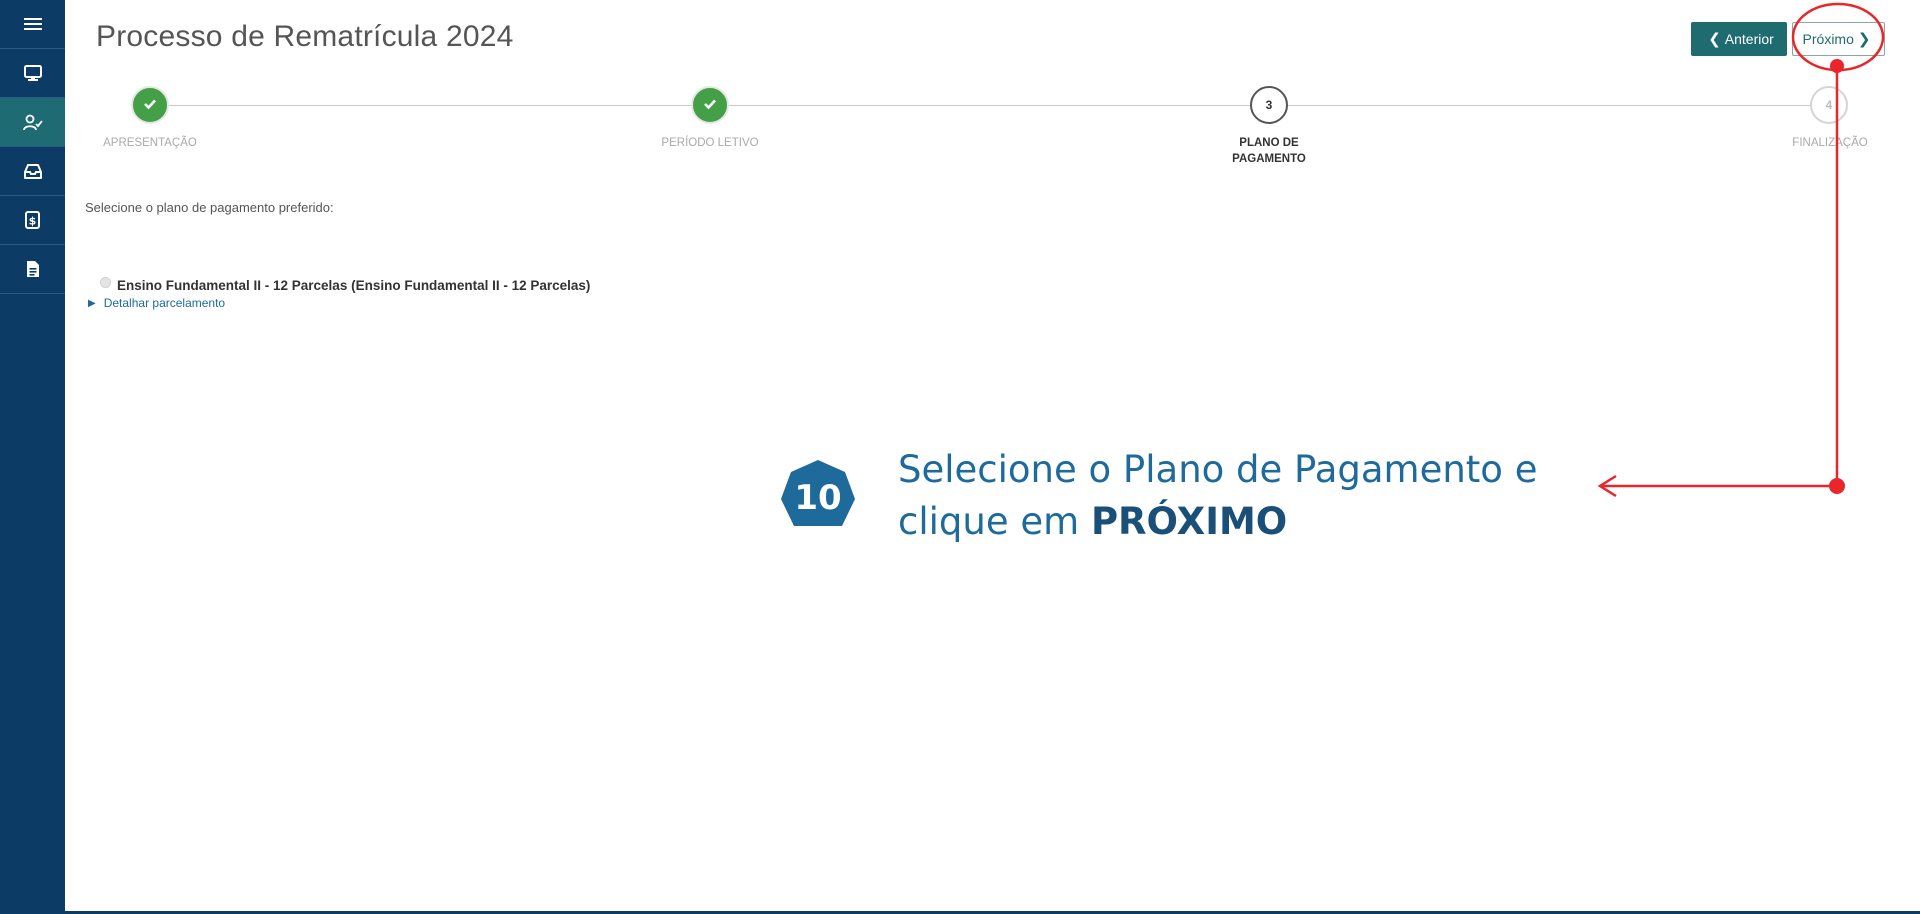  What do you see at coordinates (994, 521) in the screenshot?
I see `callout-line-2-prefix: clique em` at bounding box center [994, 521].